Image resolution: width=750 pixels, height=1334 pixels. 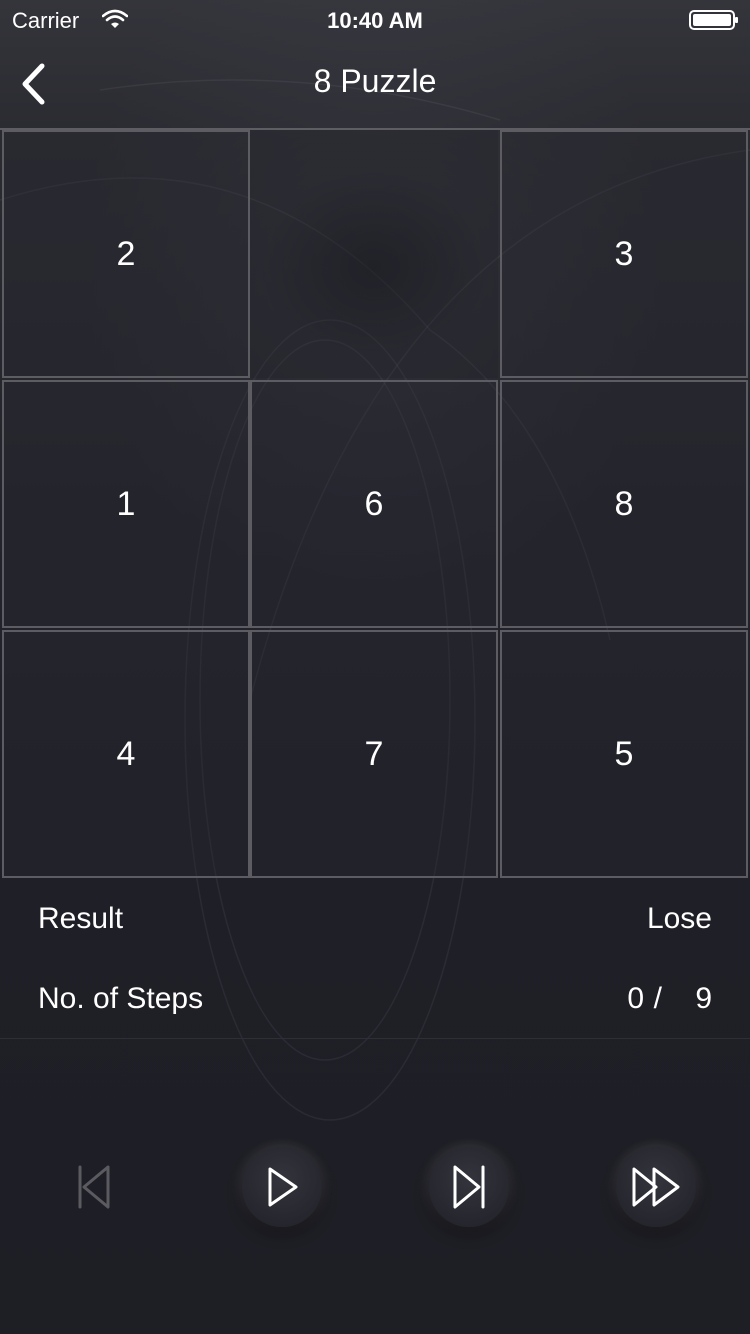 I want to click on step-forward-button, so click(x=469, y=1187).